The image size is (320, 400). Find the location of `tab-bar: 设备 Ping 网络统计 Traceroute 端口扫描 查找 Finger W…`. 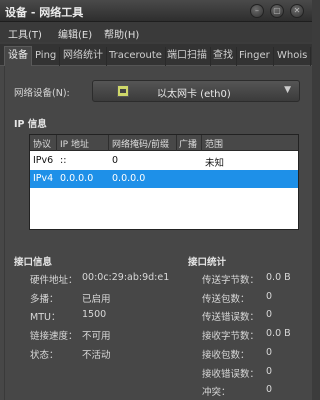

tab-bar: 设备 Ping 网络统计 Traceroute 端口扫描 查找 Finger W… is located at coordinates (156, 55).